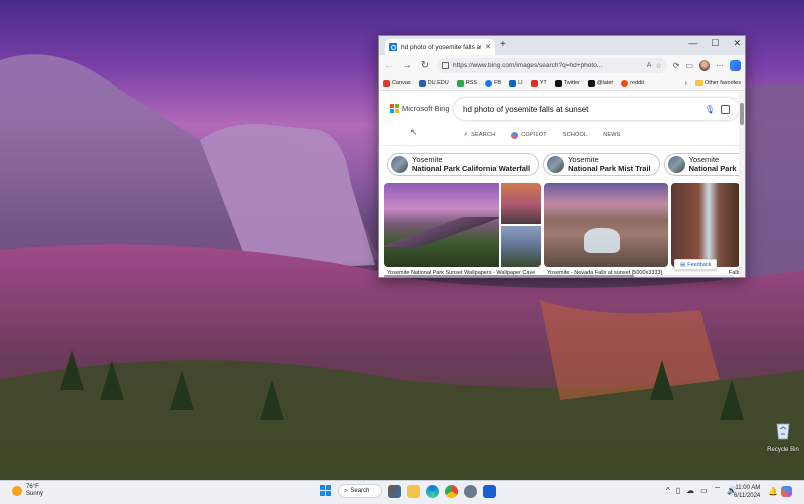 The width and height of the screenshot is (804, 504). I want to click on taskbar-apps: ⌕ Search, so click(408, 491).